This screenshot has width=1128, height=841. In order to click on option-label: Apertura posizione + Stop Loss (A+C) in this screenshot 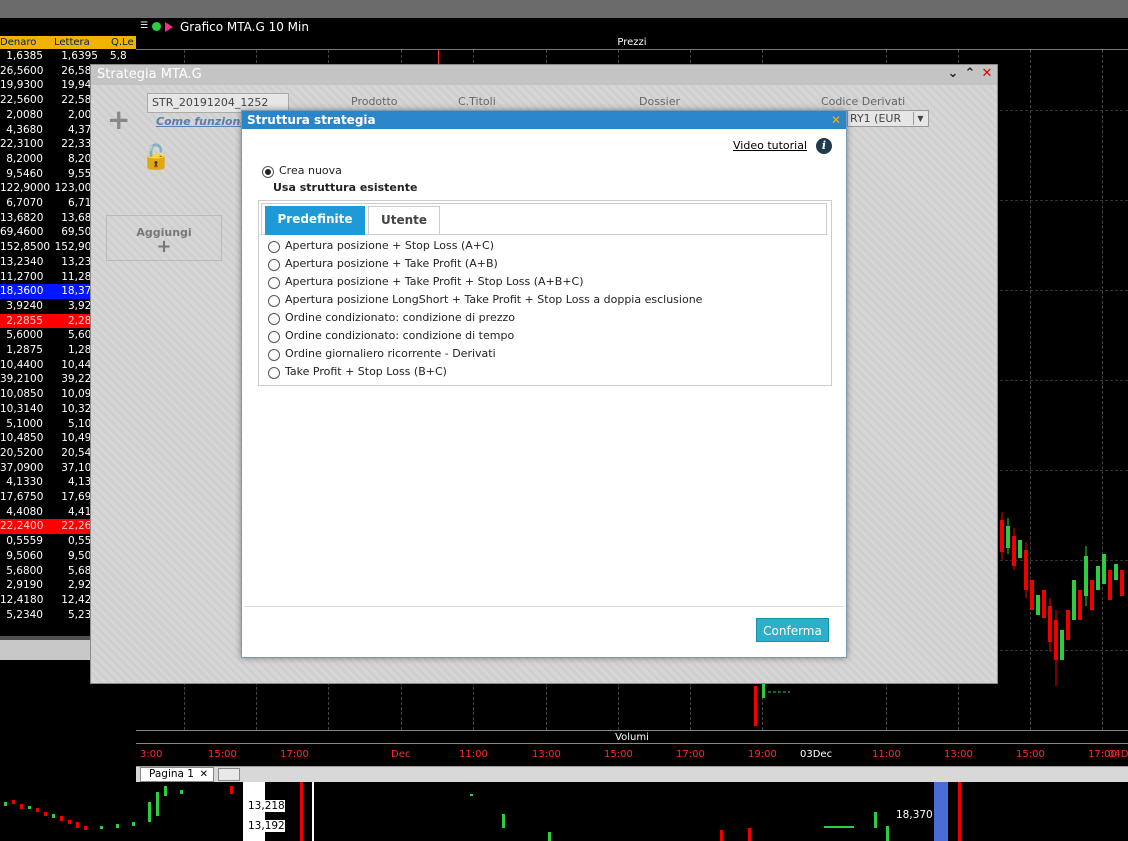, I will do `click(389, 245)`.